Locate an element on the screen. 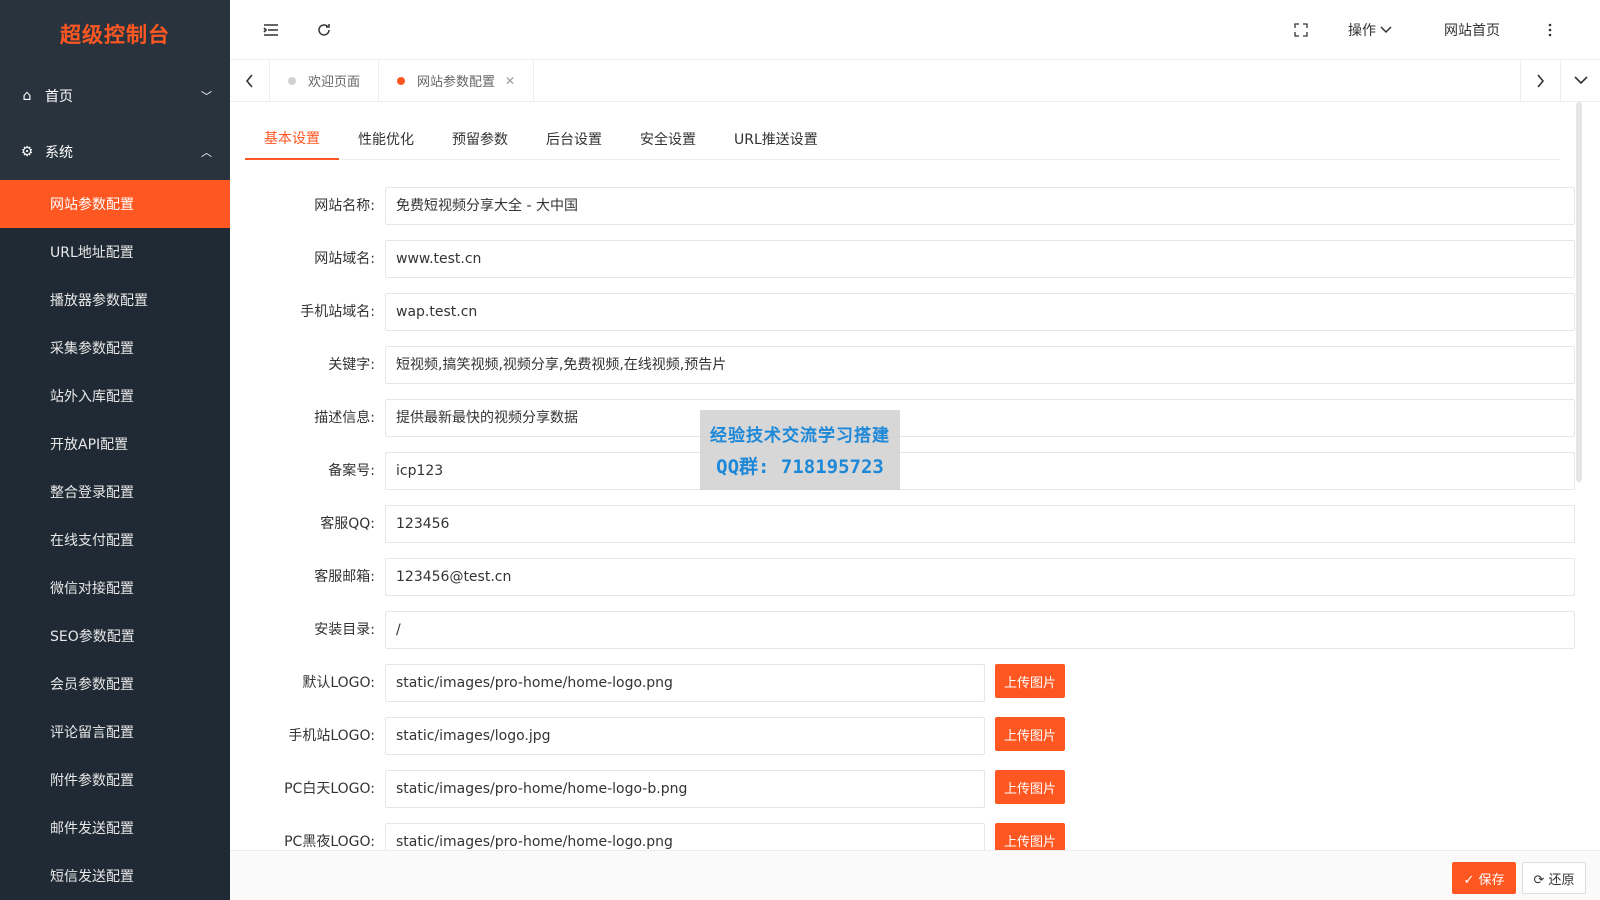  sidebar-item-attachment-config: 附件参数配置 is located at coordinates (115, 780).